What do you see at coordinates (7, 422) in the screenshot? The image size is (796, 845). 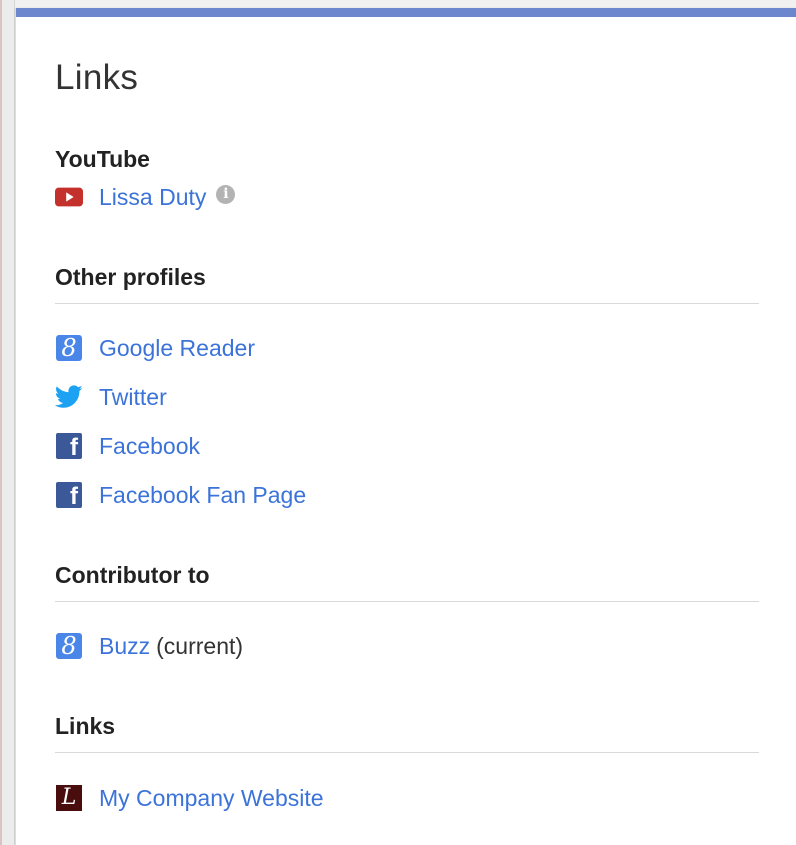 I see `left-frame-edge` at bounding box center [7, 422].